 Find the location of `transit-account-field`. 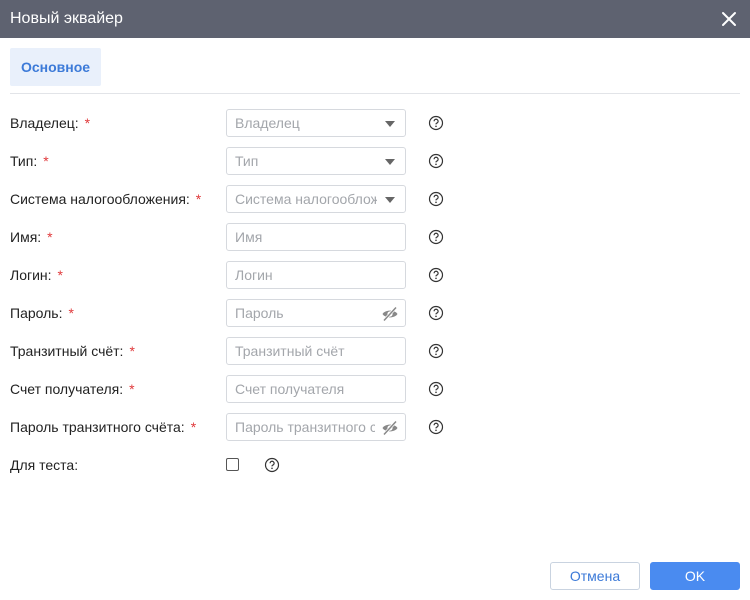

transit-account-field is located at coordinates (316, 351).